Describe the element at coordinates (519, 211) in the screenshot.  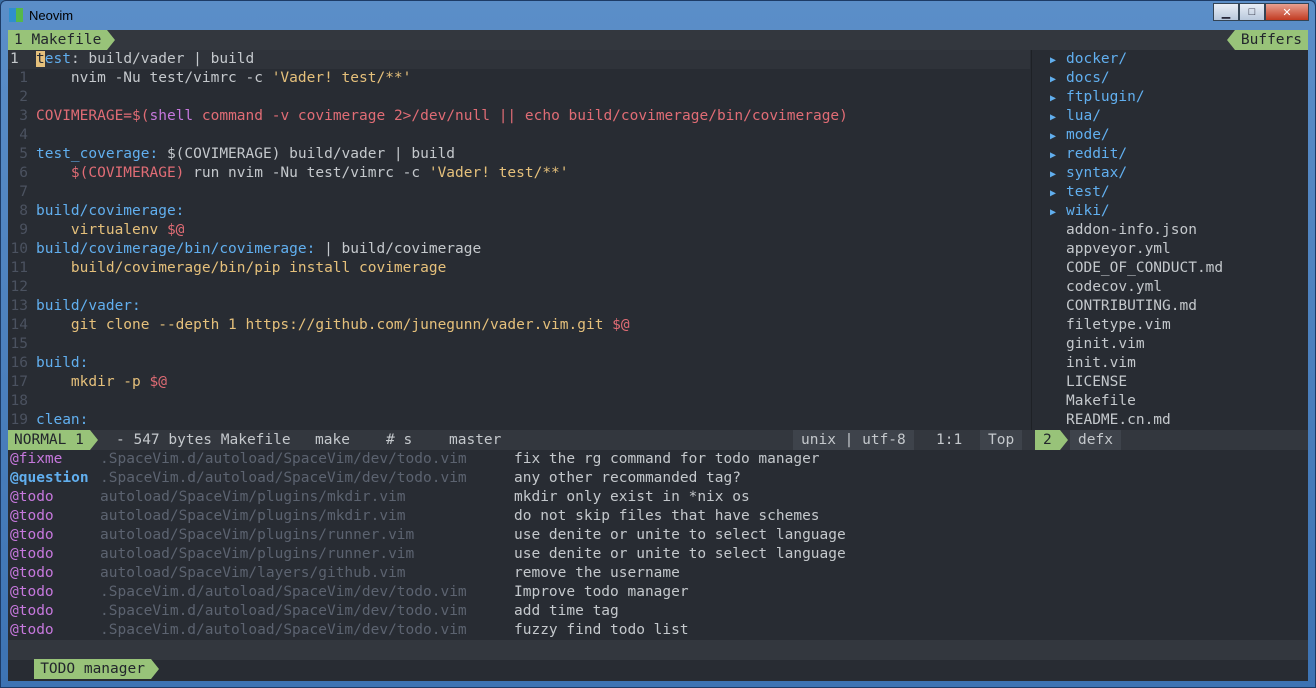
I see `code-line: 8 build/covimerage:` at that location.